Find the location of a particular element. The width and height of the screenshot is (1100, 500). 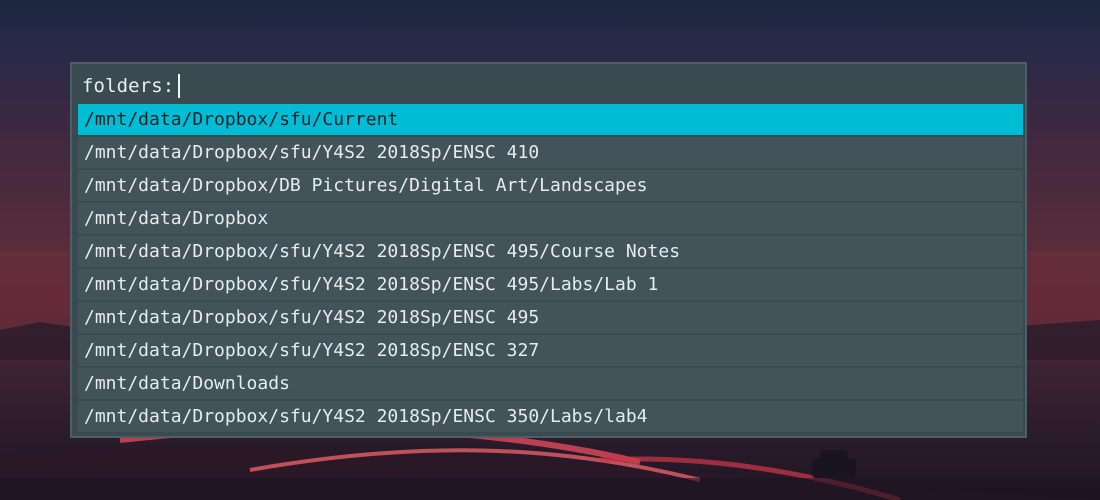

prompt-label: folders: is located at coordinates (128, 86).